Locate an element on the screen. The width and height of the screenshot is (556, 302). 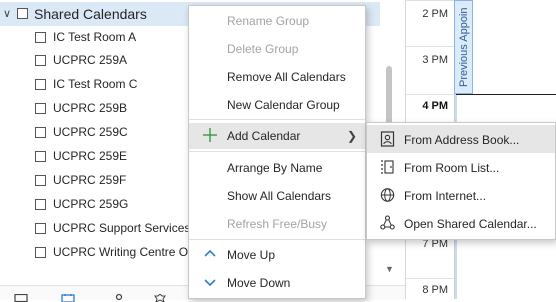
calendar-label: IC Test Room C is located at coordinates (95, 84).